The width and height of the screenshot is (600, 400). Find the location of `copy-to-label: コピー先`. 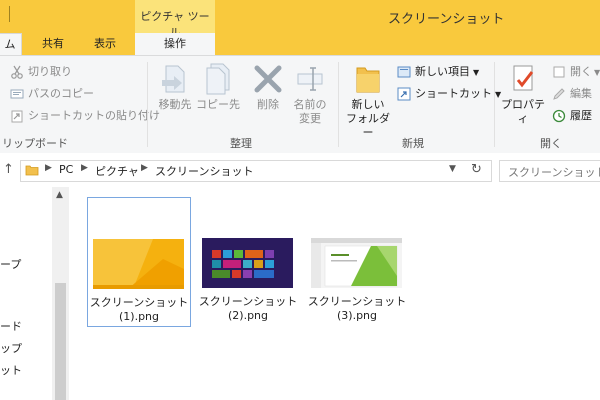

copy-to-label: コピー先 is located at coordinates (218, 104).